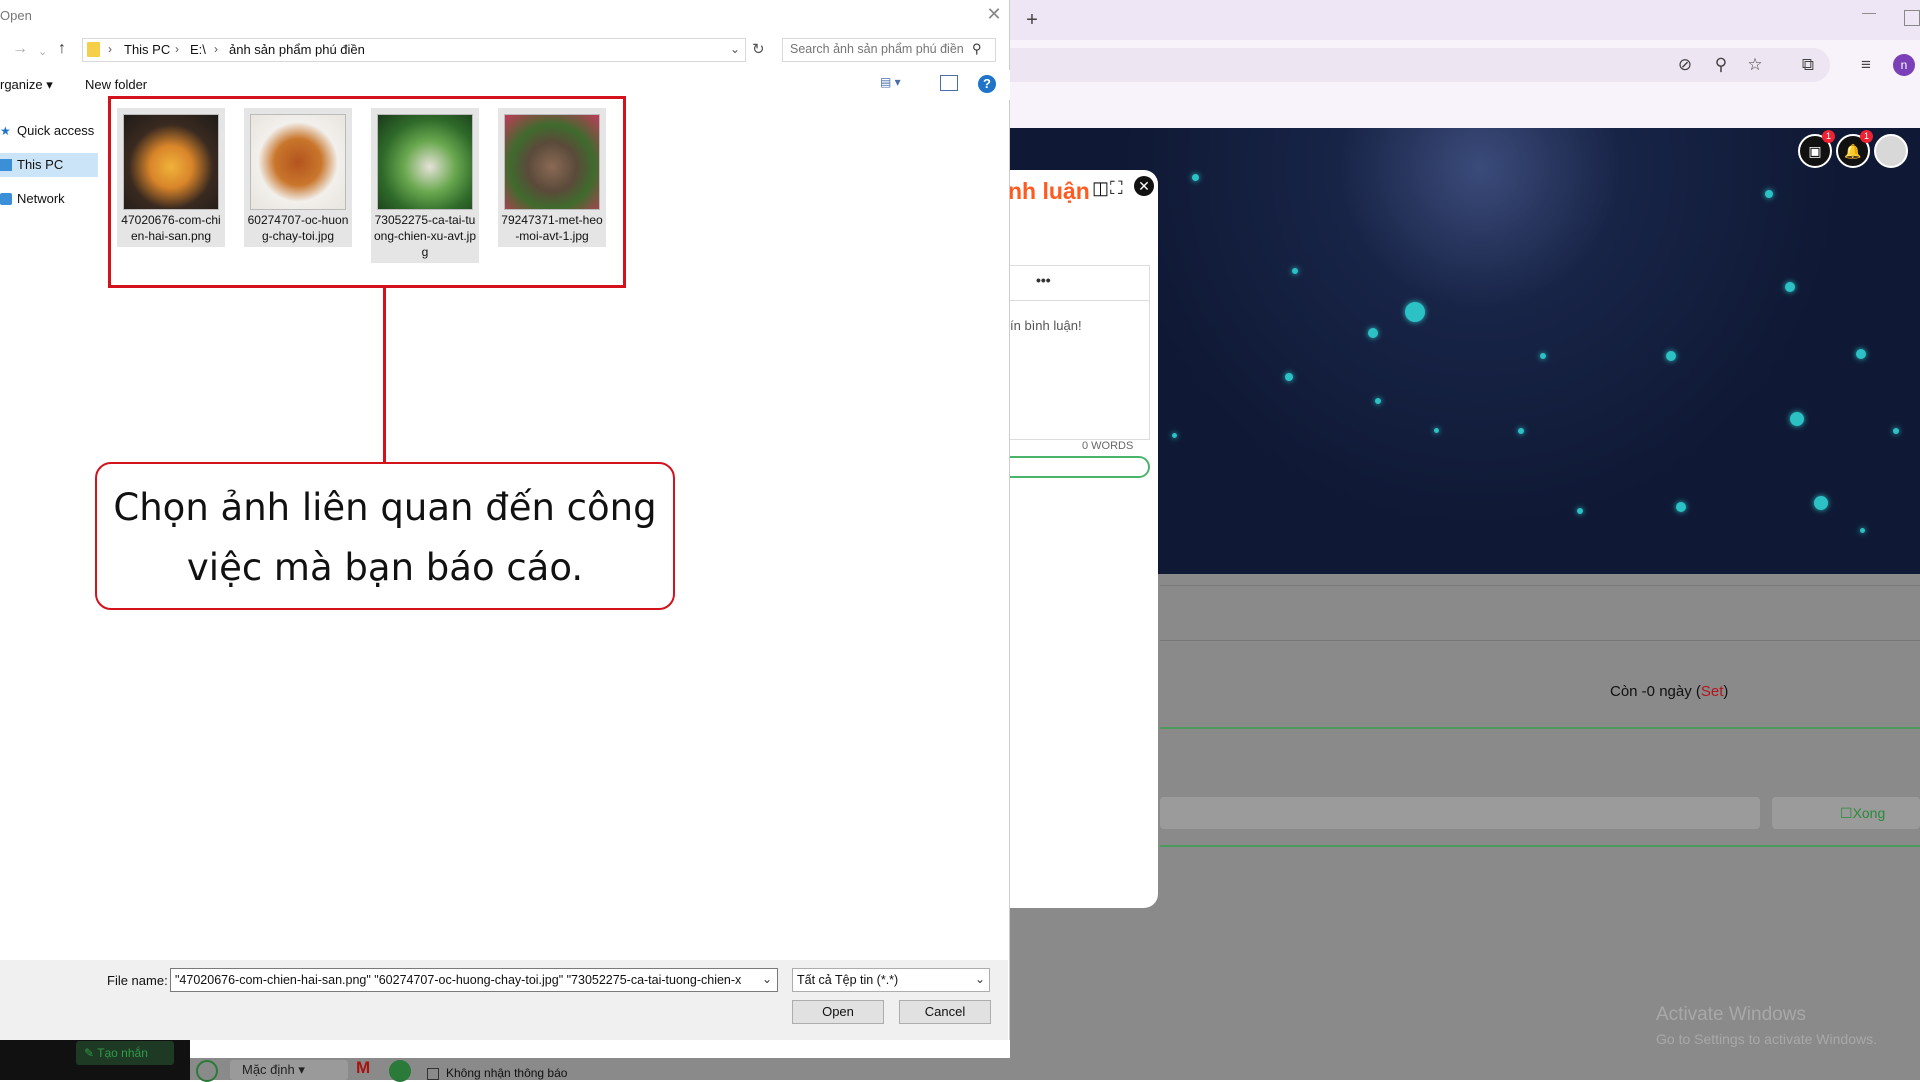 The image size is (1920, 1082). I want to click on activate-windows-subtitle: Go to Settings to activate Windows., so click(1766, 1039).